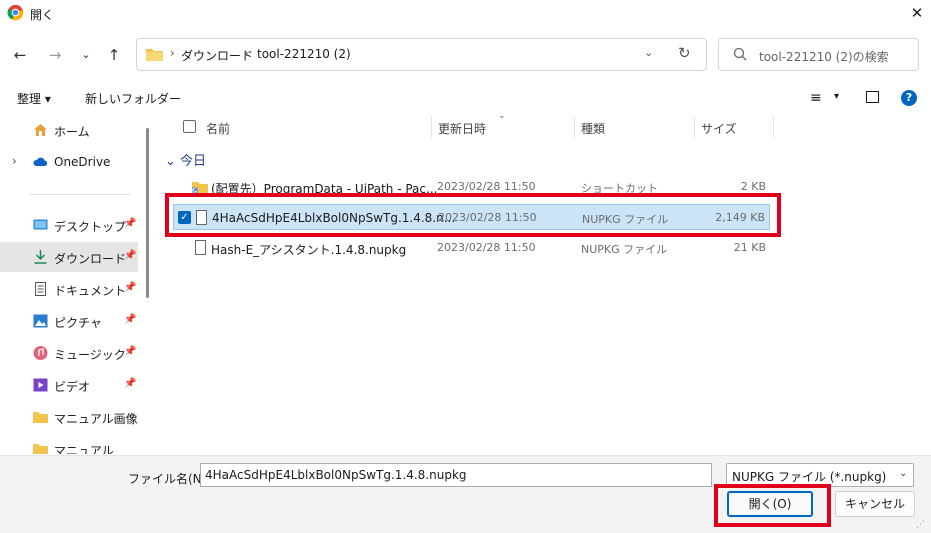  What do you see at coordinates (593, 128) in the screenshot?
I see `column-header-type: 種類` at bounding box center [593, 128].